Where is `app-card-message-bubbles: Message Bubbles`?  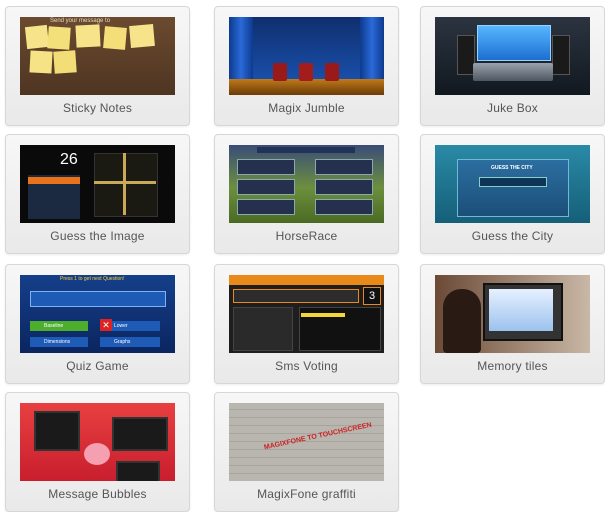
app-card-message-bubbles: Message Bubbles is located at coordinates (97, 452).